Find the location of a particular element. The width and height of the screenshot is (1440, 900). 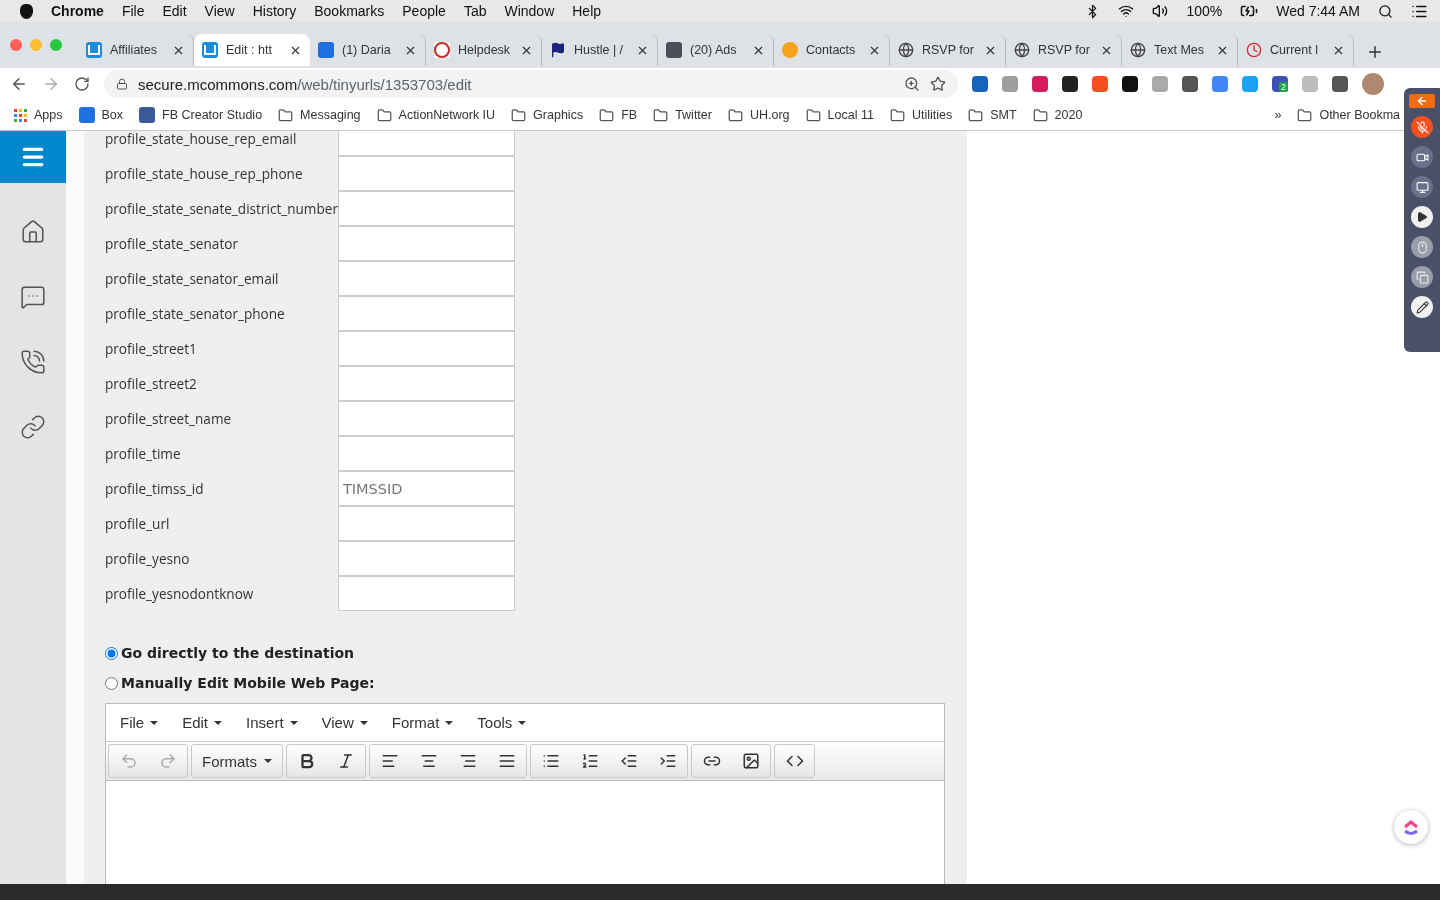

editor-menu-item: File is located at coordinates (139, 722).